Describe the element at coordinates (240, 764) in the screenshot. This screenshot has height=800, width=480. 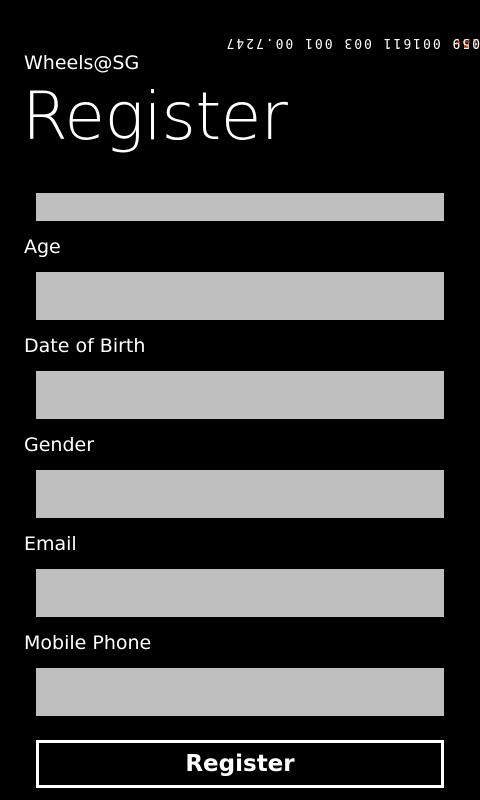
I see `register-button: Register` at that location.